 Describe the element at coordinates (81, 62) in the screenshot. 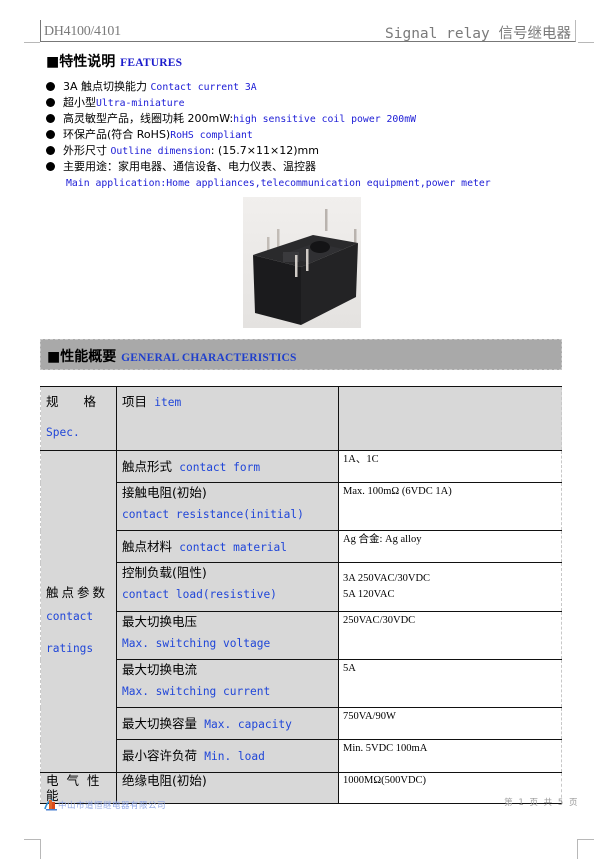

I see `features-title-zh: ■特性说明` at that location.